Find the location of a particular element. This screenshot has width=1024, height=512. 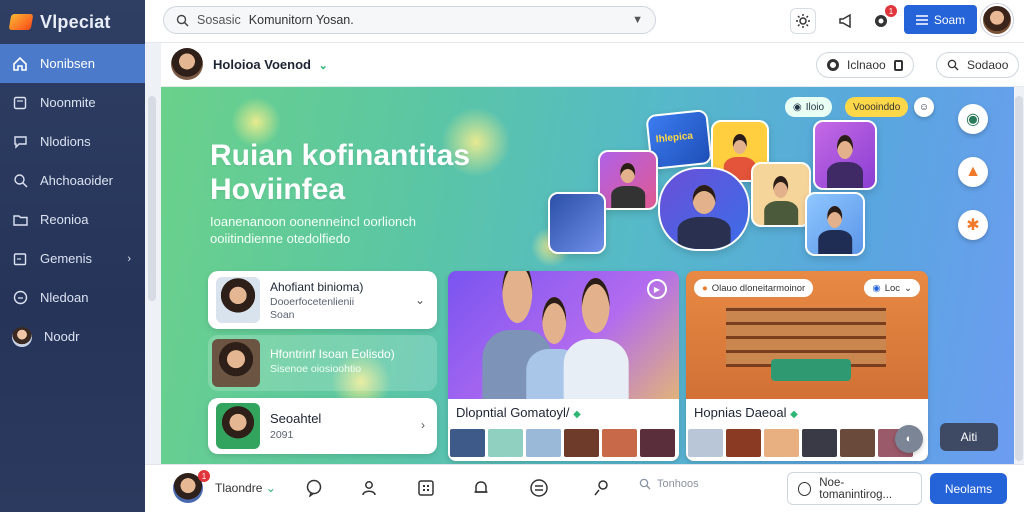

flame-icon: ▲ is located at coordinates (973, 172).